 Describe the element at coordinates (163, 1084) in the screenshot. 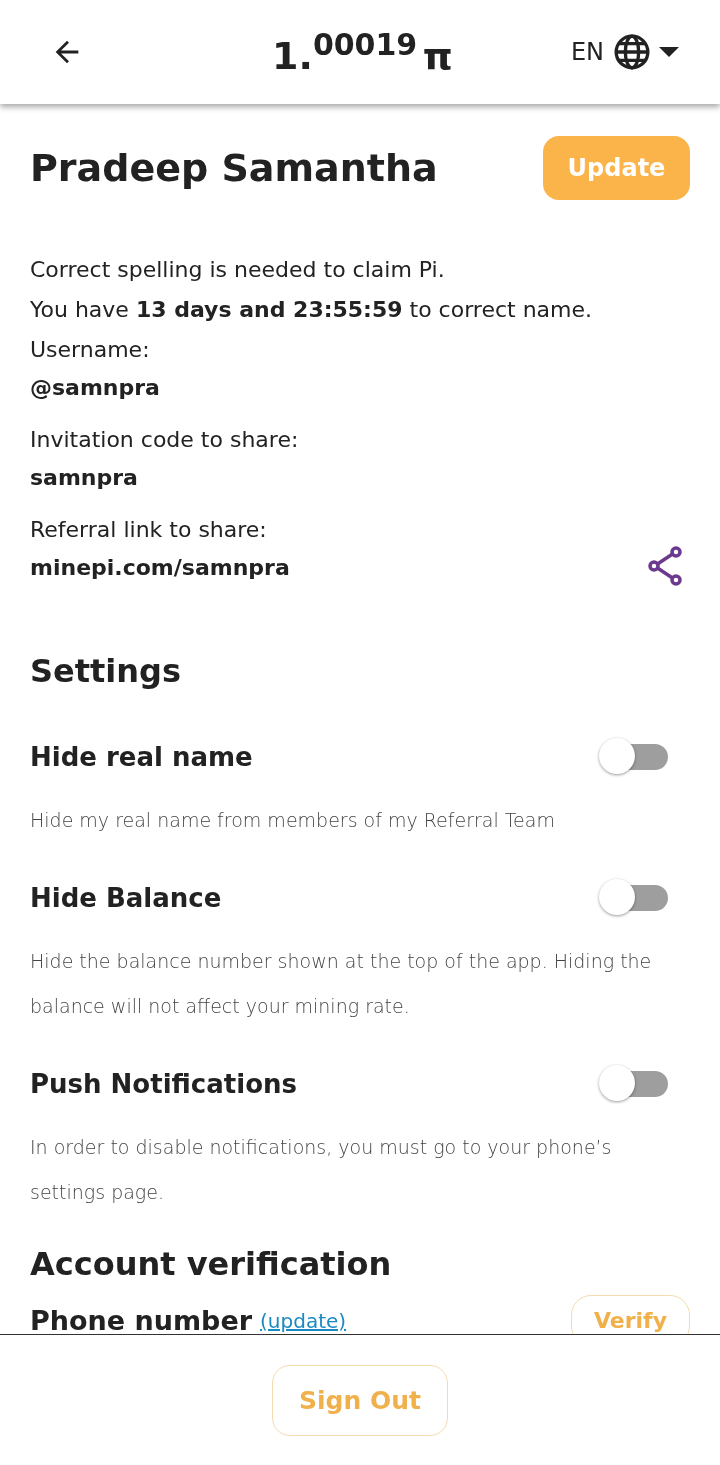

I see `setting-label: Push Notifications` at that location.